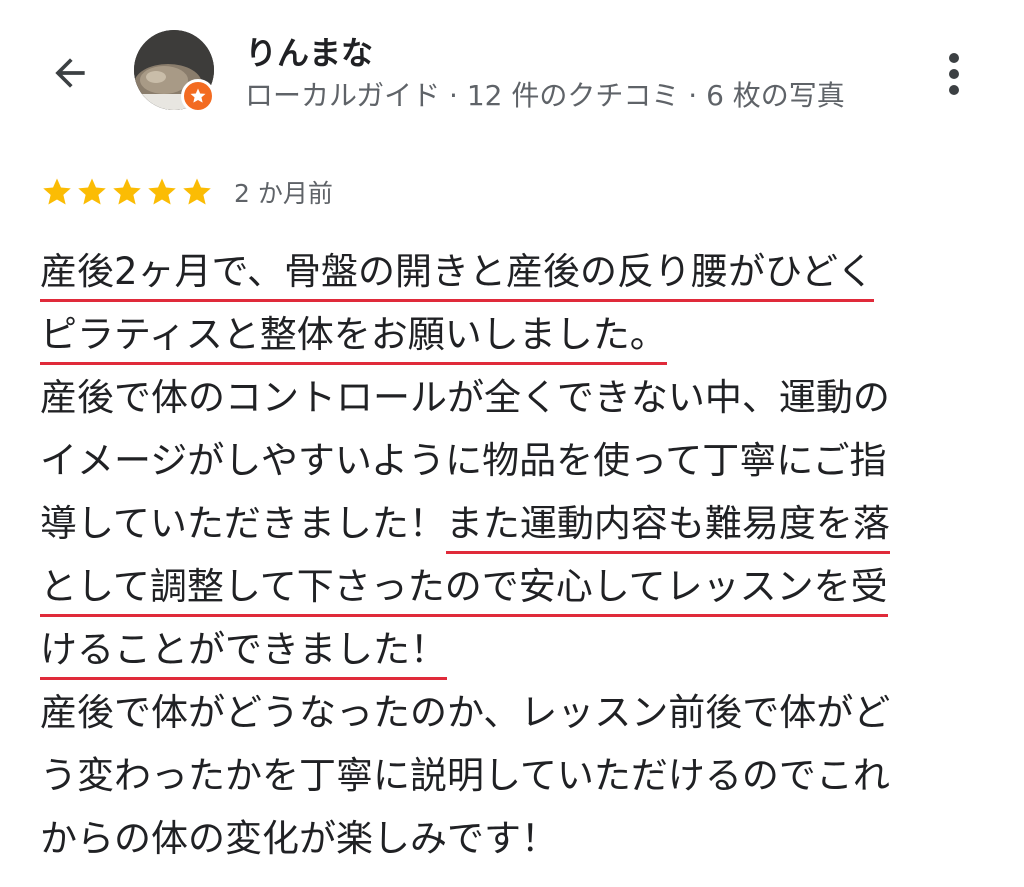 This screenshot has width=1024, height=887. What do you see at coordinates (465, 712) in the screenshot?
I see `review-line: 産後で体がどうなったのか、レッスン前後で体がど` at bounding box center [465, 712].